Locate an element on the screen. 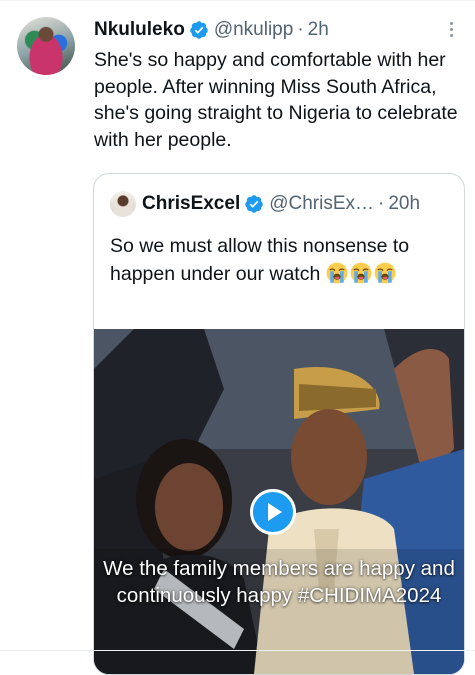 The height and width of the screenshot is (675, 475). author-handle: @nkulipp is located at coordinates (254, 30).